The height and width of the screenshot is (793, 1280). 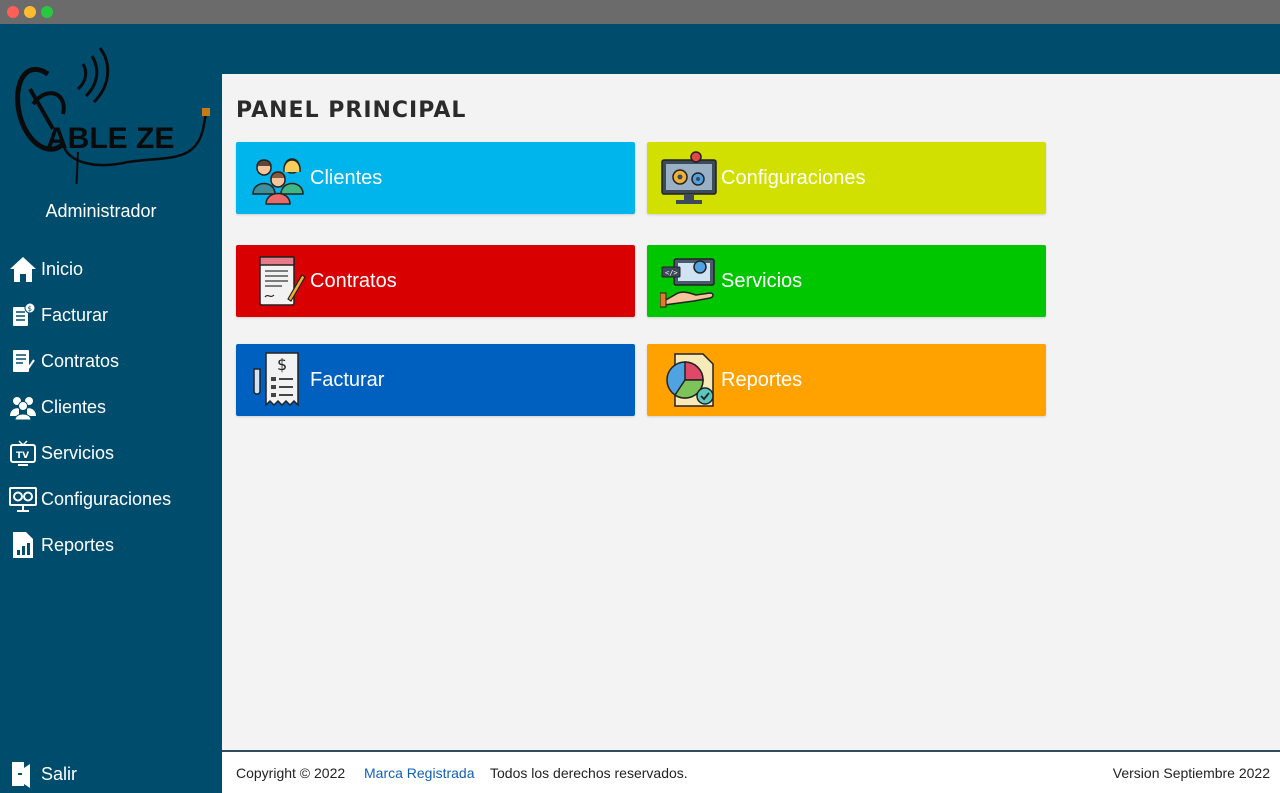 I want to click on pie-report-icon, so click(x=689, y=380).